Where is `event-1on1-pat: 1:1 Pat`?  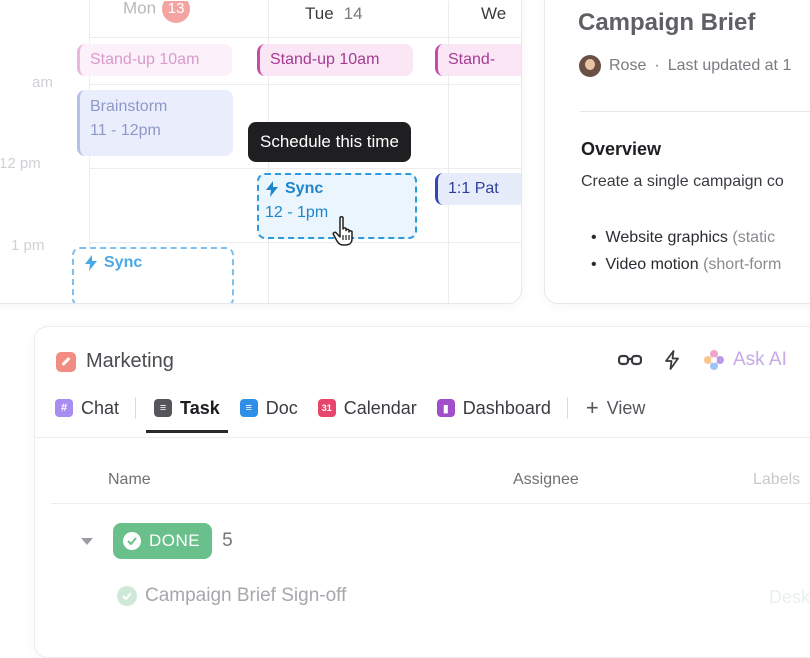 event-1on1-pat: 1:1 Pat is located at coordinates (478, 189).